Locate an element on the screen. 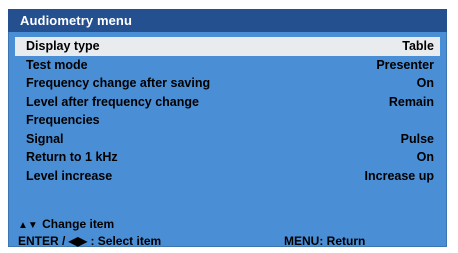 The width and height of the screenshot is (458, 253). menu-item-display-type: Display type Table is located at coordinates (227, 46).